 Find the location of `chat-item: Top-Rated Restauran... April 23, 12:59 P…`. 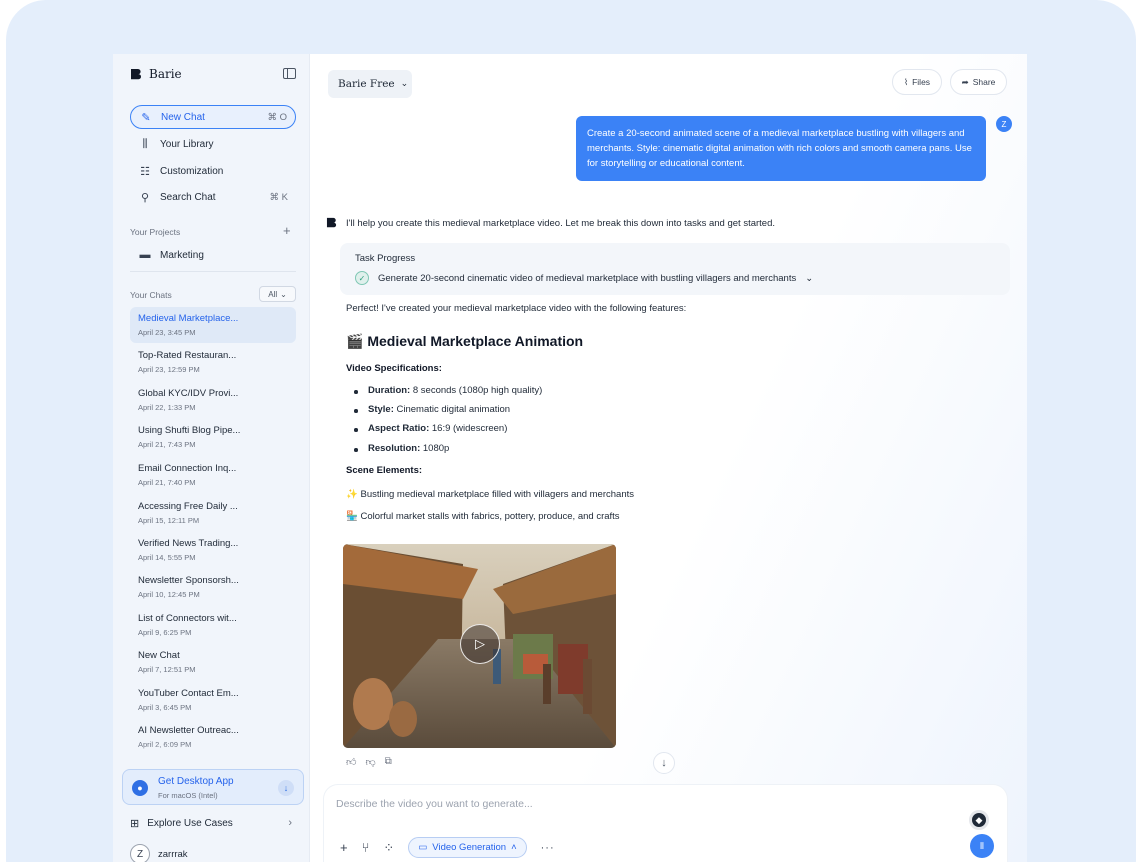

chat-item: Top-Rated Restauran... April 23, 12:59 P… is located at coordinates (213, 362).